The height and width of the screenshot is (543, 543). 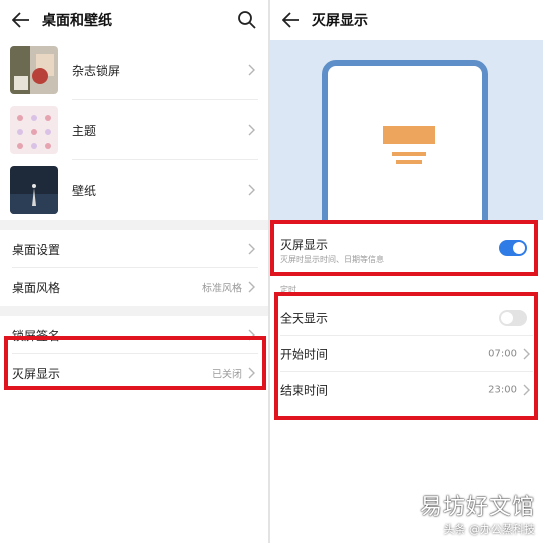 What do you see at coordinates (304, 245) in the screenshot?
I see `aod-label: 灭屏显示` at bounding box center [304, 245].